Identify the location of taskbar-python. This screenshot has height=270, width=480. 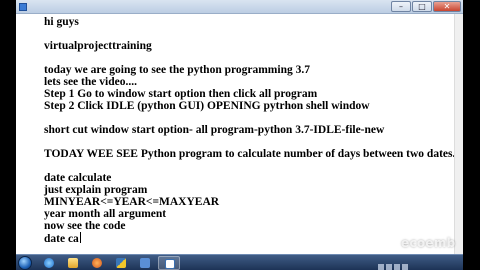
(121, 263).